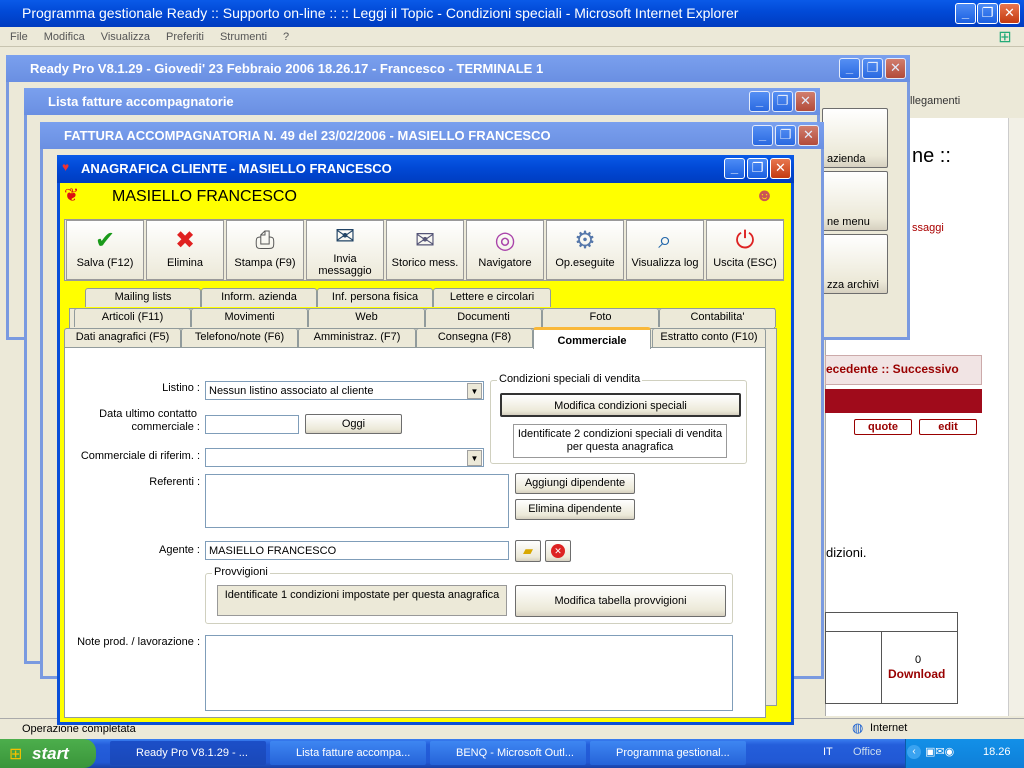  Describe the element at coordinates (528, 551) in the screenshot. I see `agente-browse-button: ▰` at that location.